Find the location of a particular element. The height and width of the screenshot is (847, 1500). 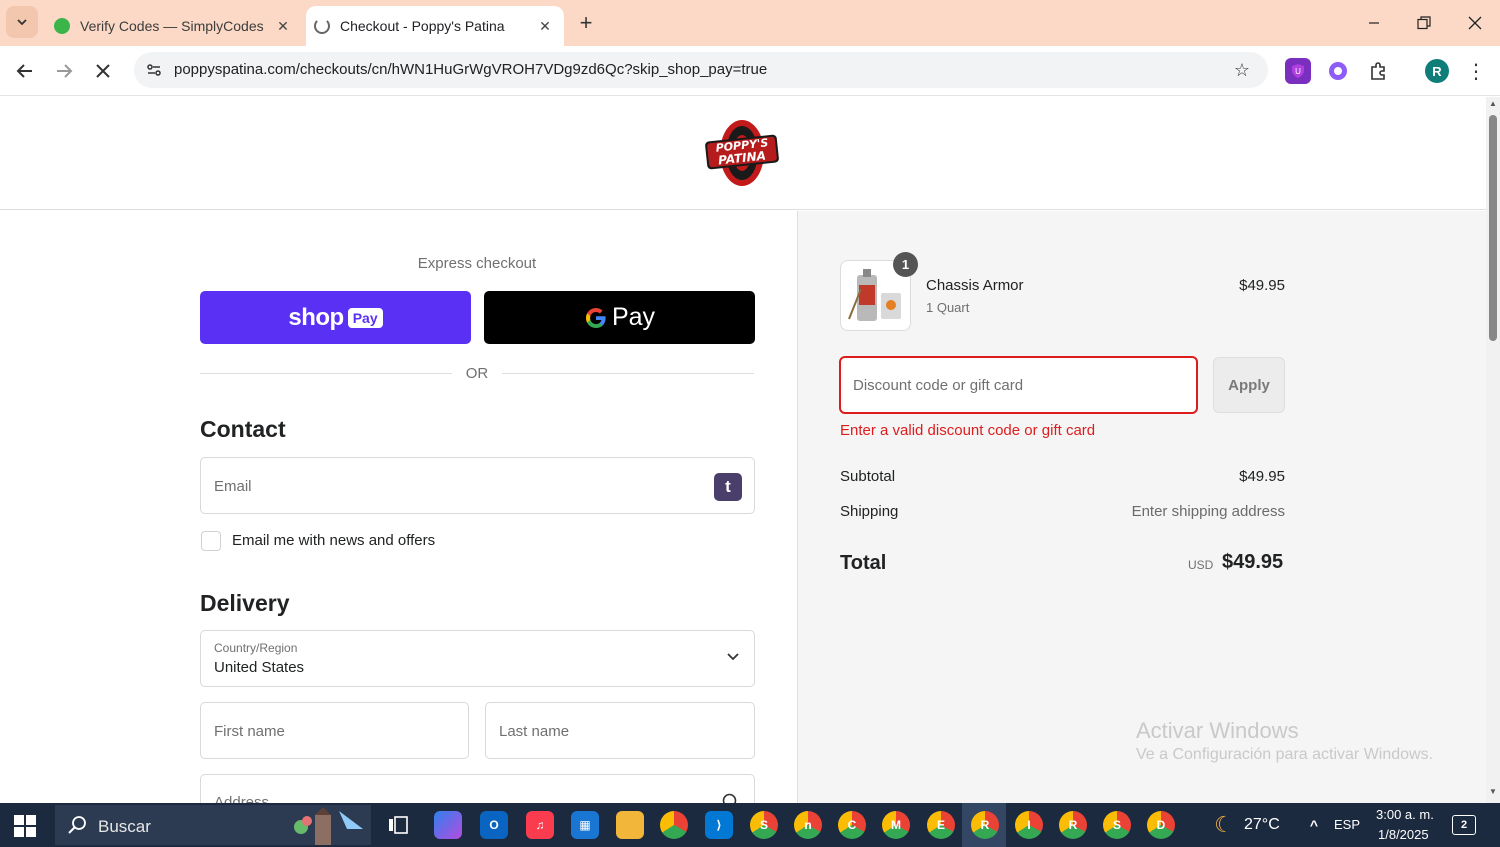

arrow-left-icon is located at coordinates (24, 71).